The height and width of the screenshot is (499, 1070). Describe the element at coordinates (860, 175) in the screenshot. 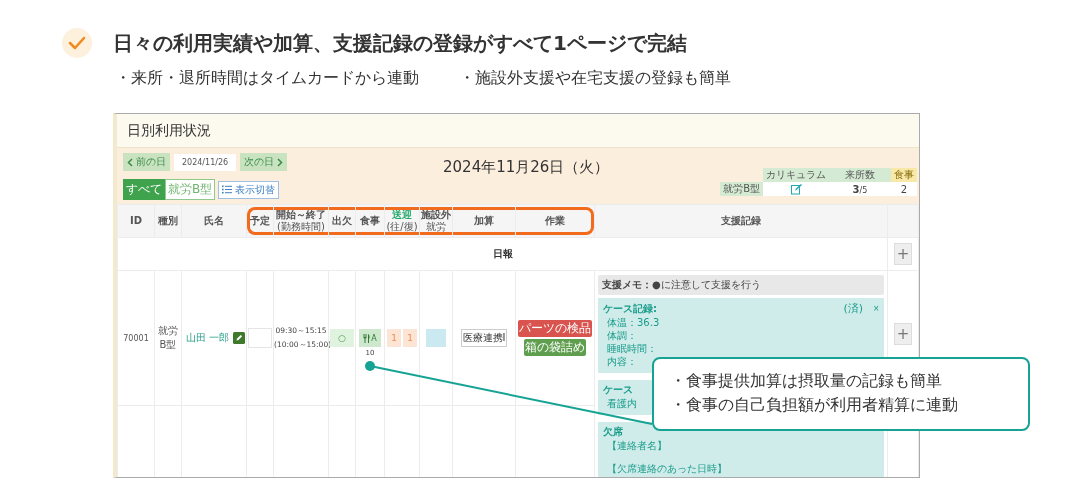

I see `column-header: 来所数` at that location.